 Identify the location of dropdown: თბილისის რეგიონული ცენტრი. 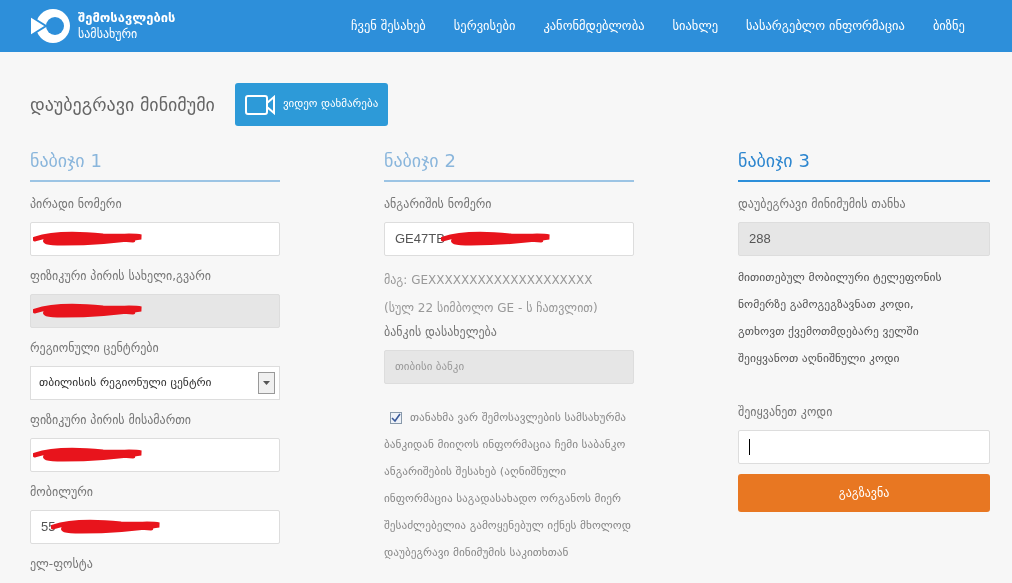
(155, 383).